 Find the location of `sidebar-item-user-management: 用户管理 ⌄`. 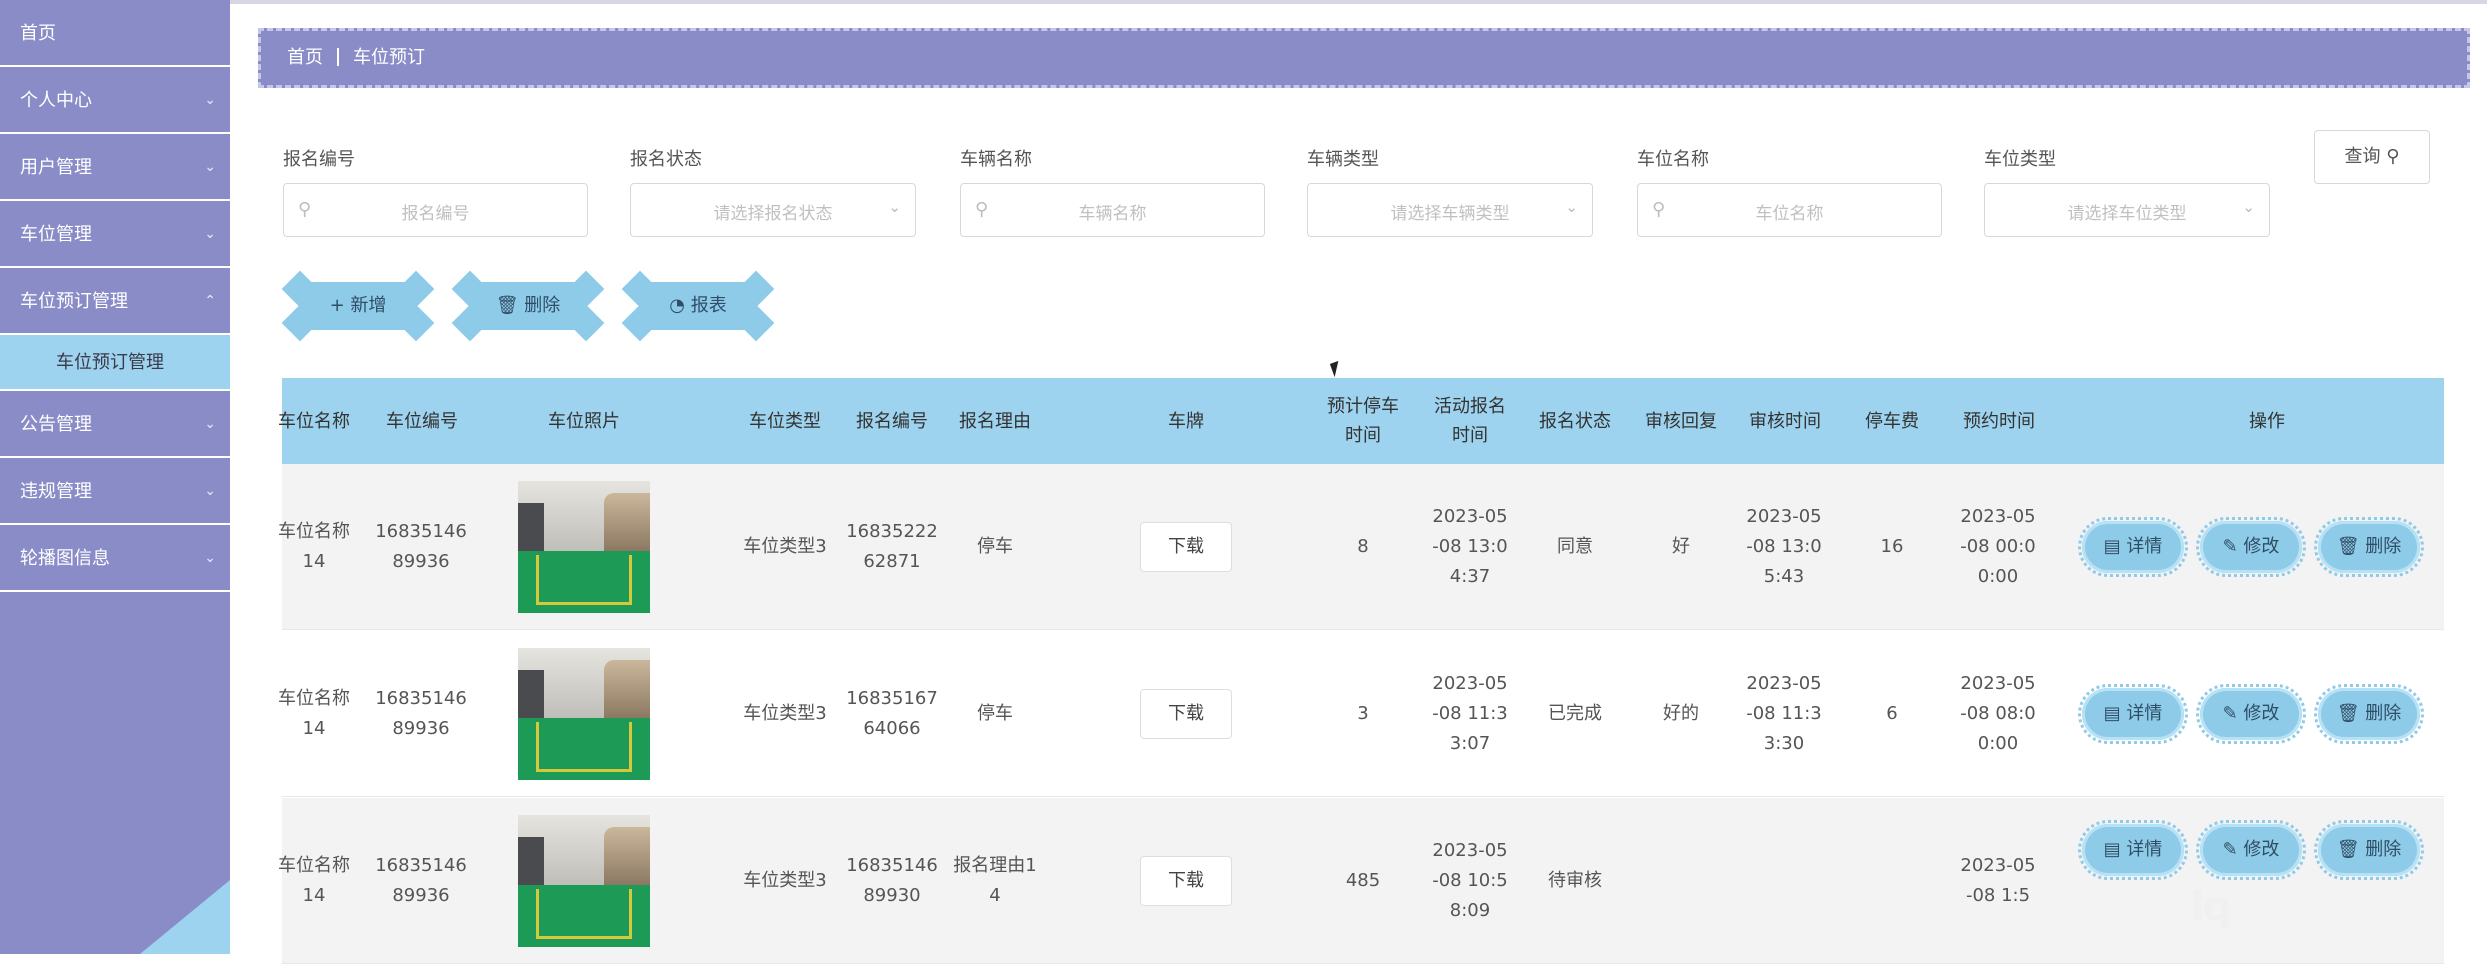

sidebar-item-user-management: 用户管理 ⌄ is located at coordinates (115, 167).